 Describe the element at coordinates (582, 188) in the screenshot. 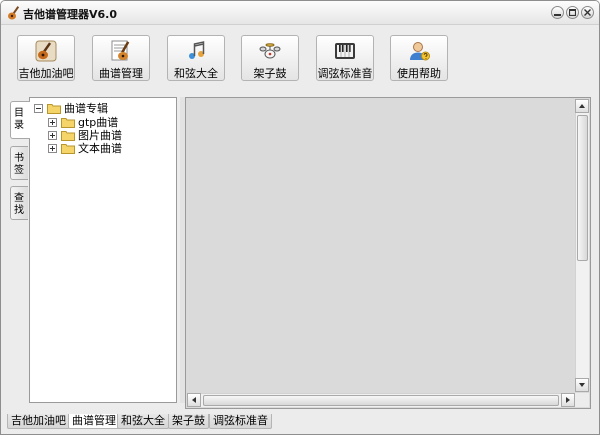

I see `vertical-scroll-thumb` at that location.